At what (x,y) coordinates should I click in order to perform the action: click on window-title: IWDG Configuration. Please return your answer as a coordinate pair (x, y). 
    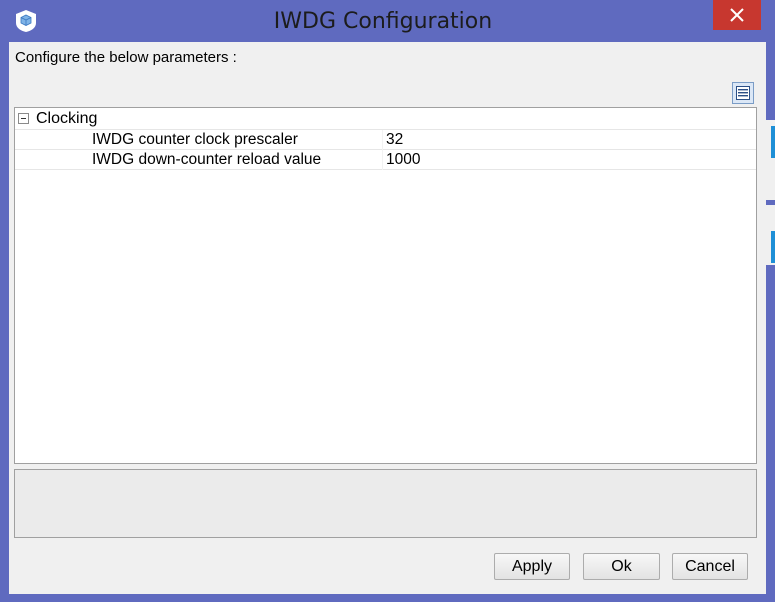
    Looking at the image, I should click on (383, 21).